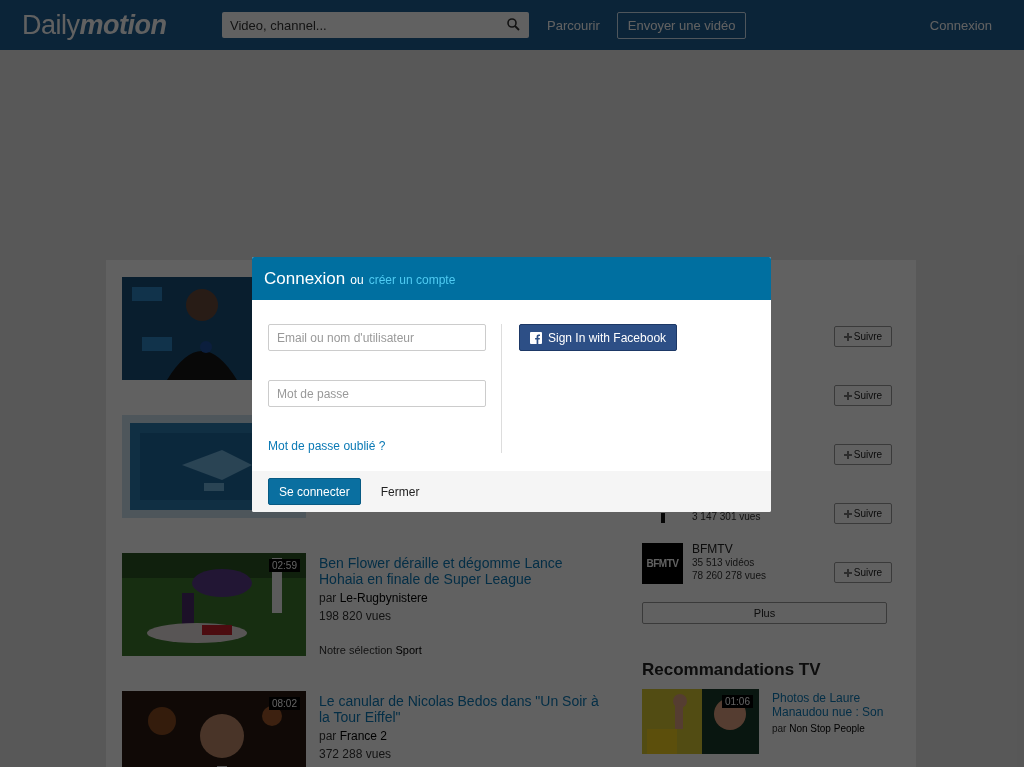  Describe the element at coordinates (357, 280) in the screenshot. I see `or-label: ou` at that location.